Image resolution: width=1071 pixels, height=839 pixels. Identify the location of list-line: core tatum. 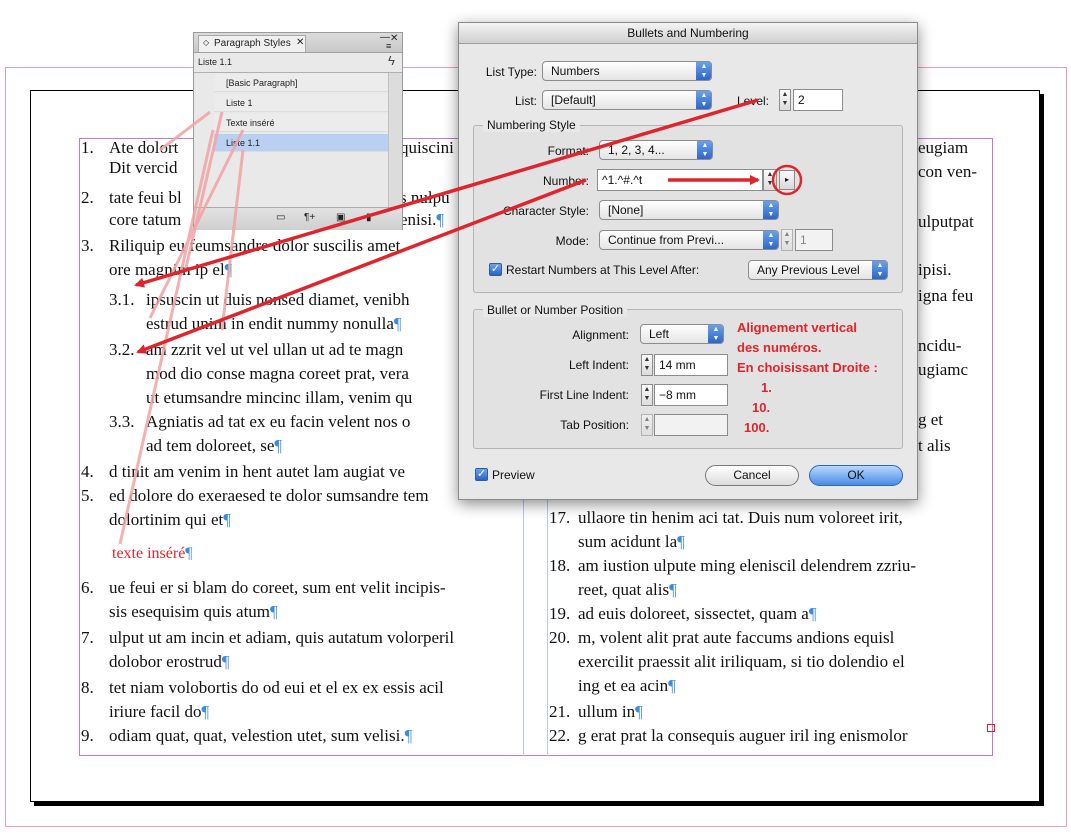
(145, 219).